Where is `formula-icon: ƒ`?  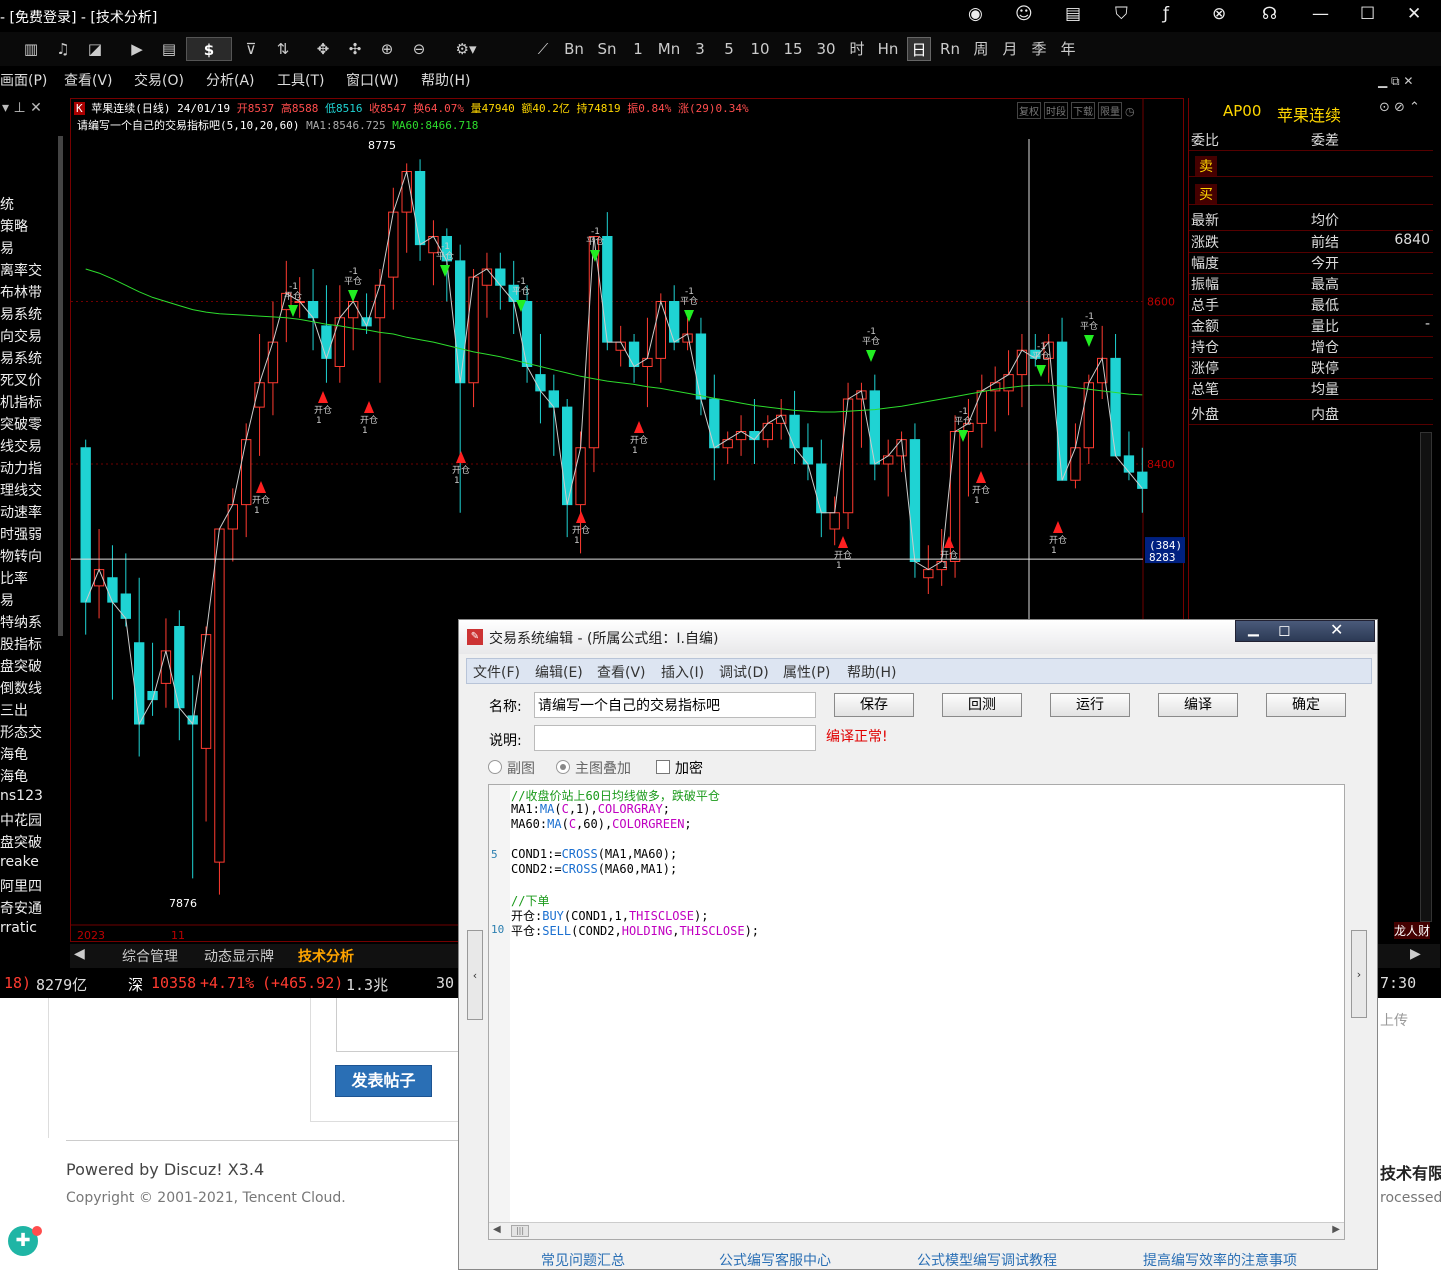
formula-icon: ƒ is located at coordinates (1166, 14).